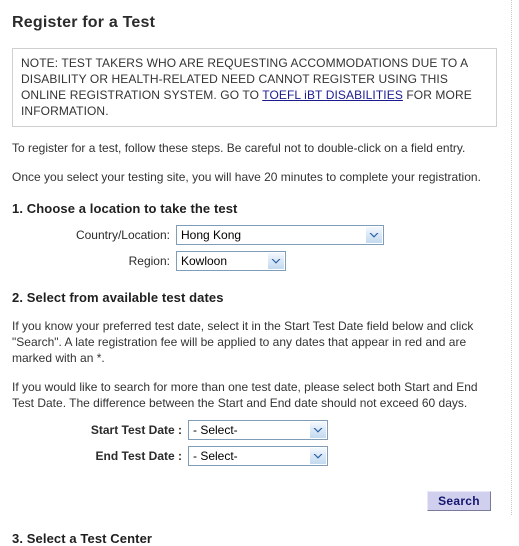 This screenshot has width=519, height=546. What do you see at coordinates (149, 261) in the screenshot?
I see `region-label: Region:` at bounding box center [149, 261].